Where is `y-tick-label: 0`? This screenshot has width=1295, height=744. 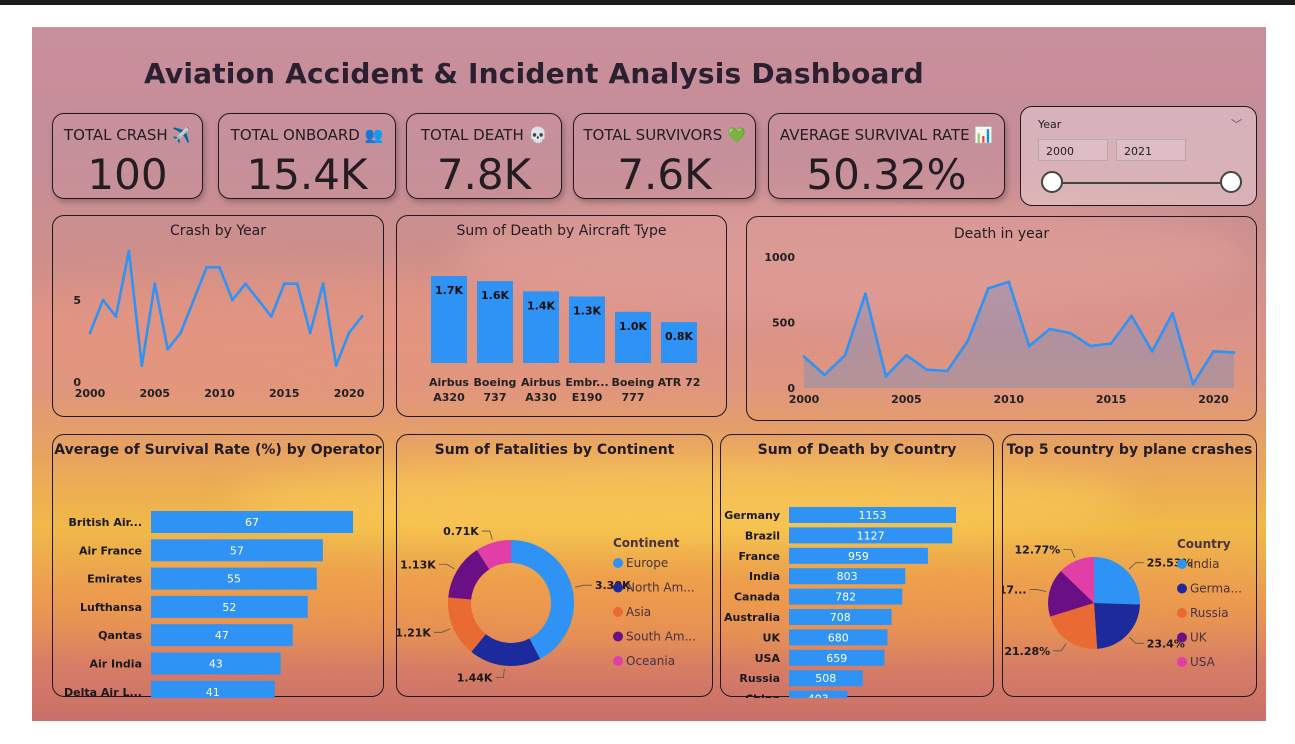 y-tick-label: 0 is located at coordinates (77, 382).